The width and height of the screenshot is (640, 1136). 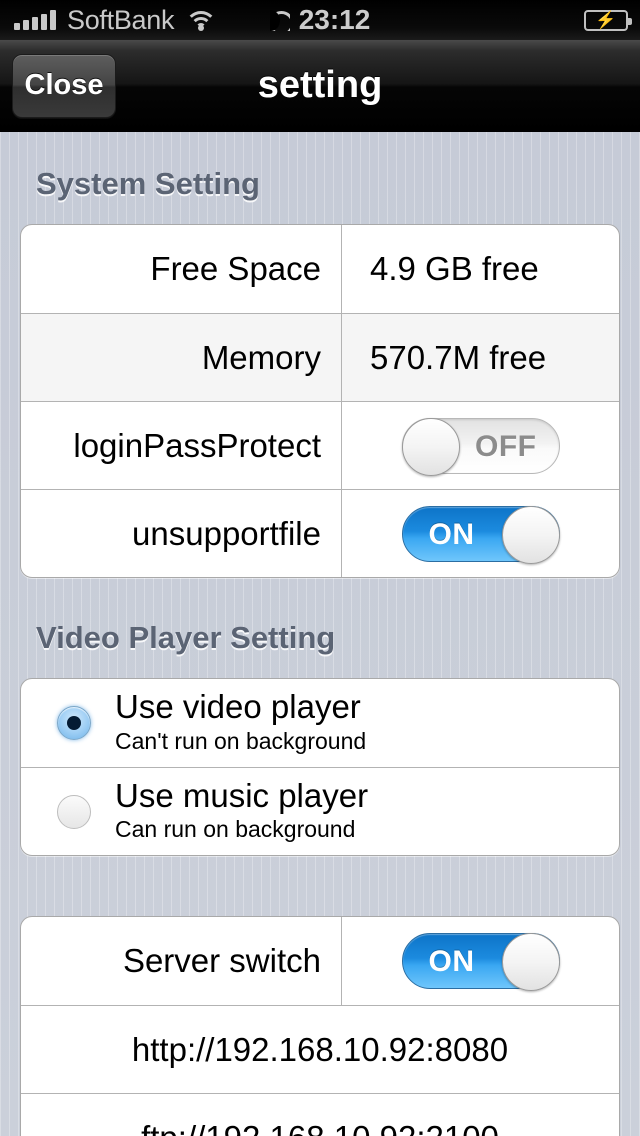 I want to click on server-switch-label: Server switch, so click(x=181, y=961).